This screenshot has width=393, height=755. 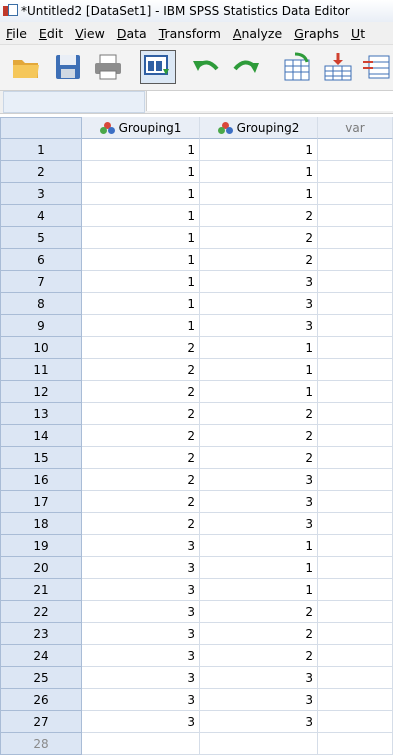 I want to click on redo-icon, so click(x=246, y=67).